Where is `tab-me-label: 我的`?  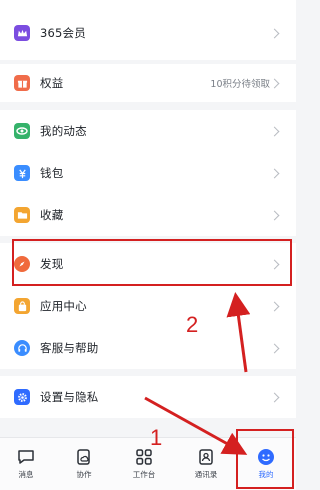
tab-me-label: 我的 is located at coordinates (266, 474).